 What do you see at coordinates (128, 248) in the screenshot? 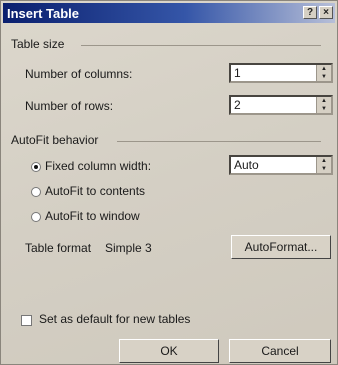
I see `table-format-value: Simple 3` at bounding box center [128, 248].